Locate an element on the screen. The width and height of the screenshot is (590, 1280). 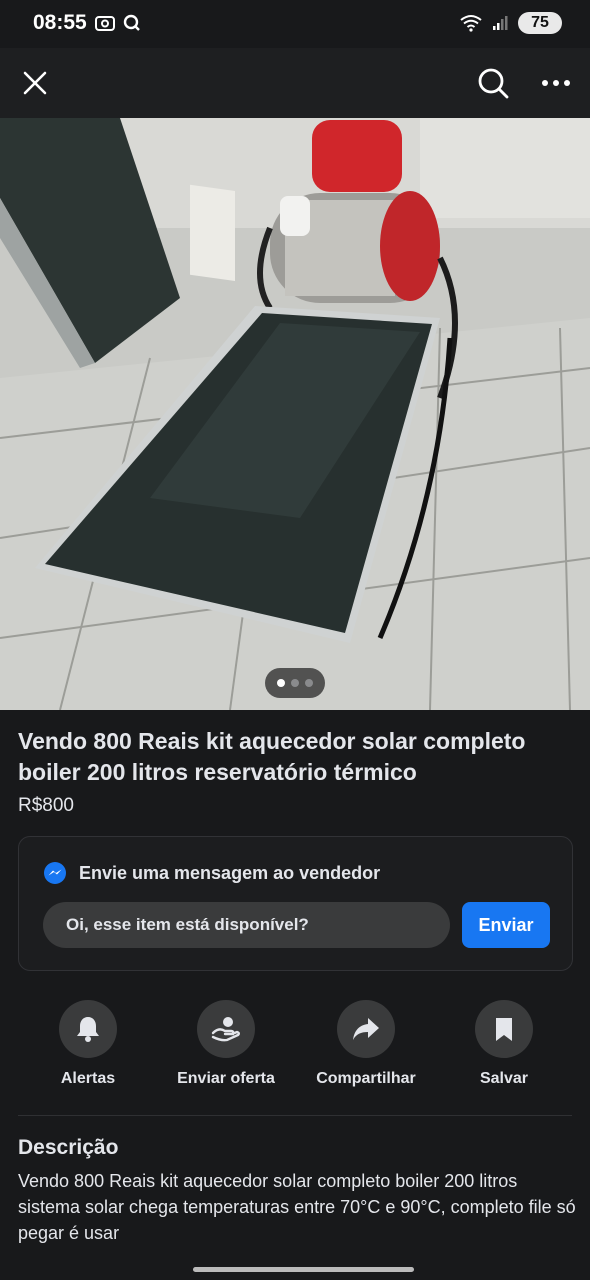
listing-price: R$800 is located at coordinates (46, 805).